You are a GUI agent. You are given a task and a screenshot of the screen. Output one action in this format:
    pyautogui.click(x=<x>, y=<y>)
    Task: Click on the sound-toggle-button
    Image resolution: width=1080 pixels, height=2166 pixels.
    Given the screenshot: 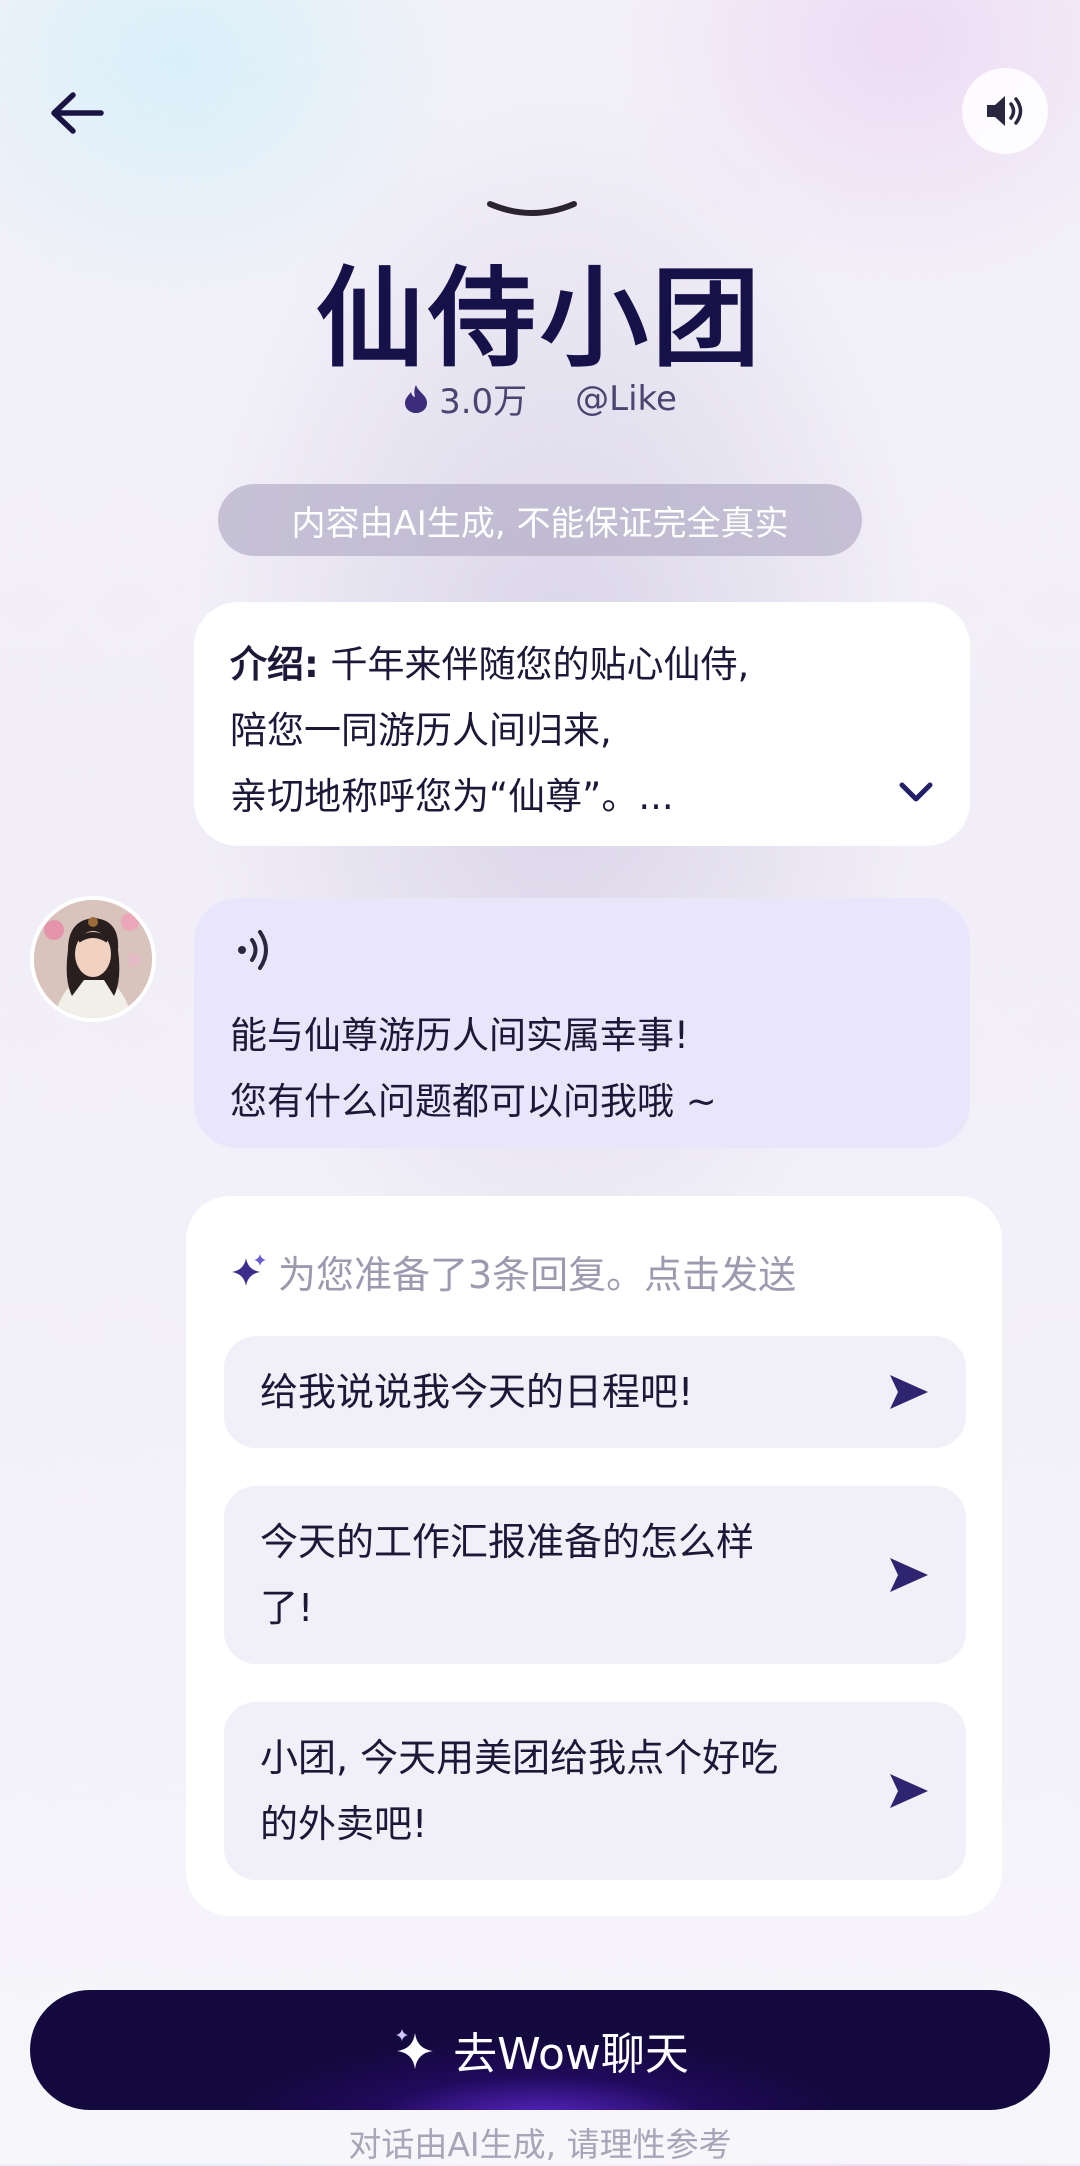 What is the action you would take?
    pyautogui.click(x=1005, y=111)
    